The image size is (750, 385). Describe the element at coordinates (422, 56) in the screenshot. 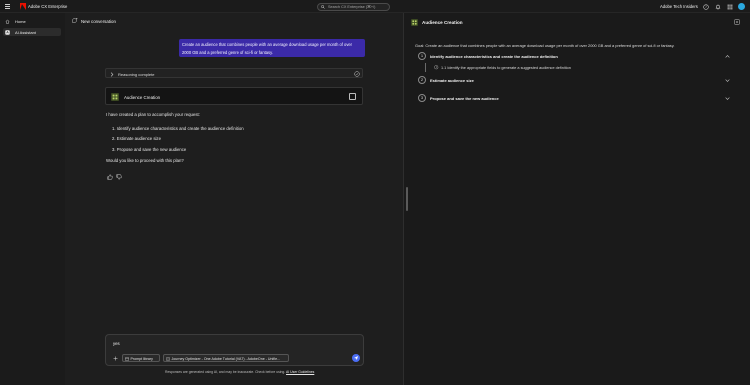

I see `step-number: 1` at that location.